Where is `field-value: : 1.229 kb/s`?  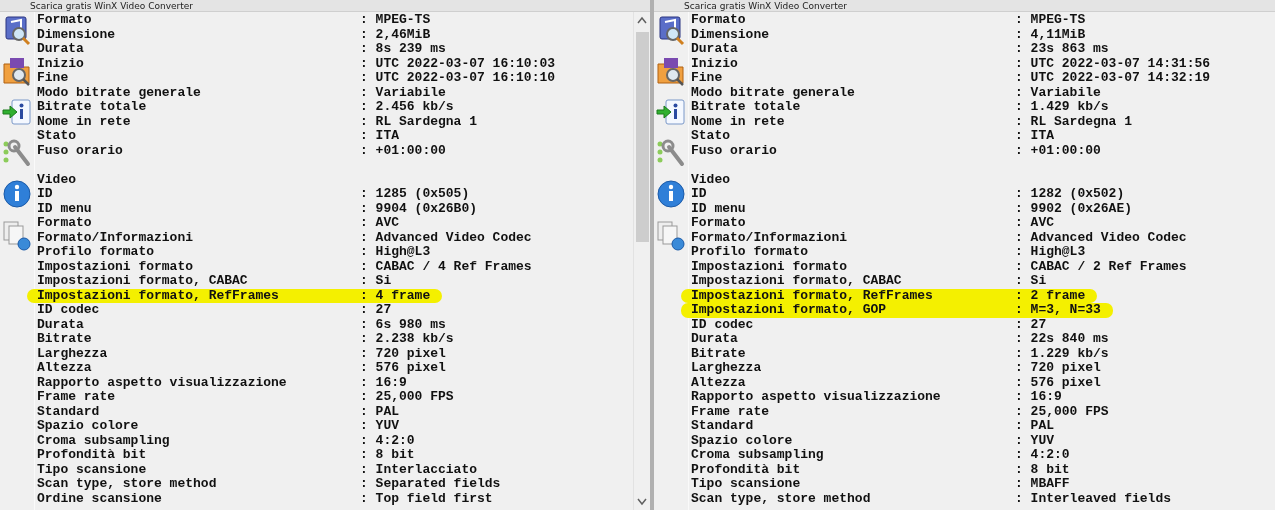 field-value: : 1.229 kb/s is located at coordinates (1062, 353).